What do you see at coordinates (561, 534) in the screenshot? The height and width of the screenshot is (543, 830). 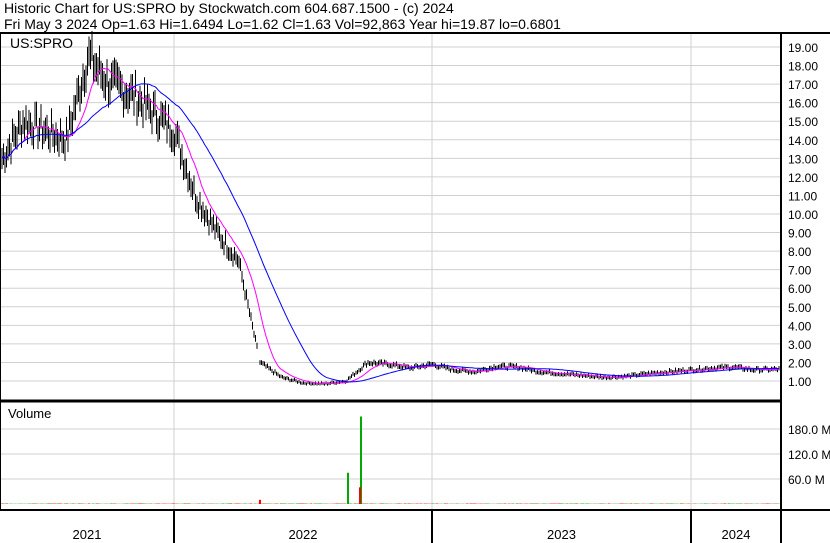 I see `year-label: 2023` at bounding box center [561, 534].